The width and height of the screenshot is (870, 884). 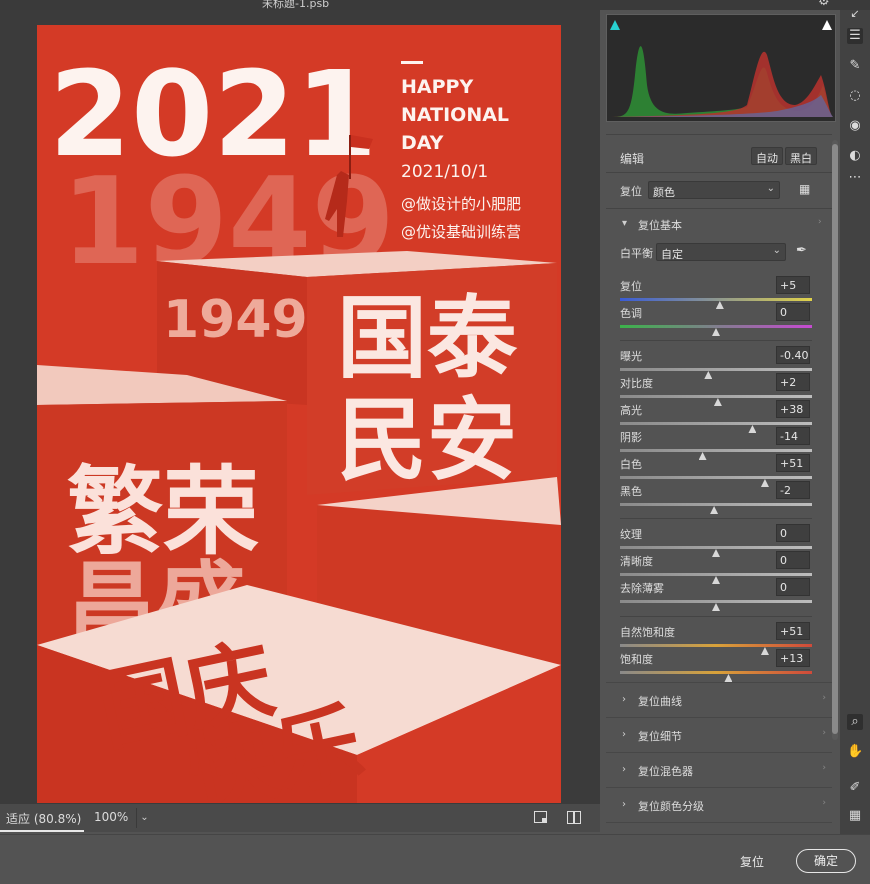 What do you see at coordinates (855, 722) in the screenshot?
I see `zoom-icon: ⌕` at bounding box center [855, 722].